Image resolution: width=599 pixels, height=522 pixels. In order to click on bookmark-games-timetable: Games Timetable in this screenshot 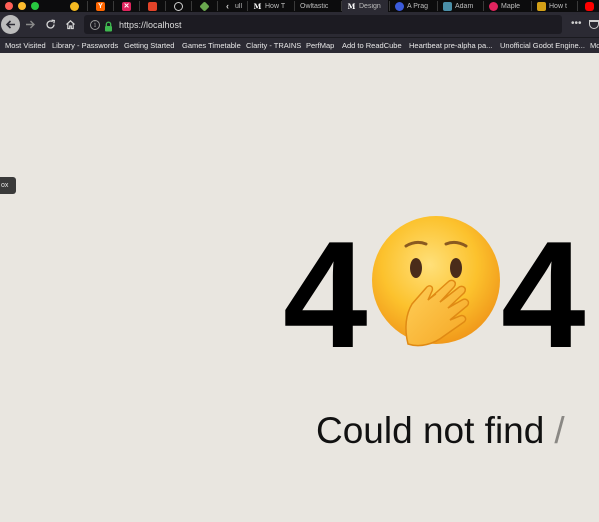, I will do `click(211, 45)`.